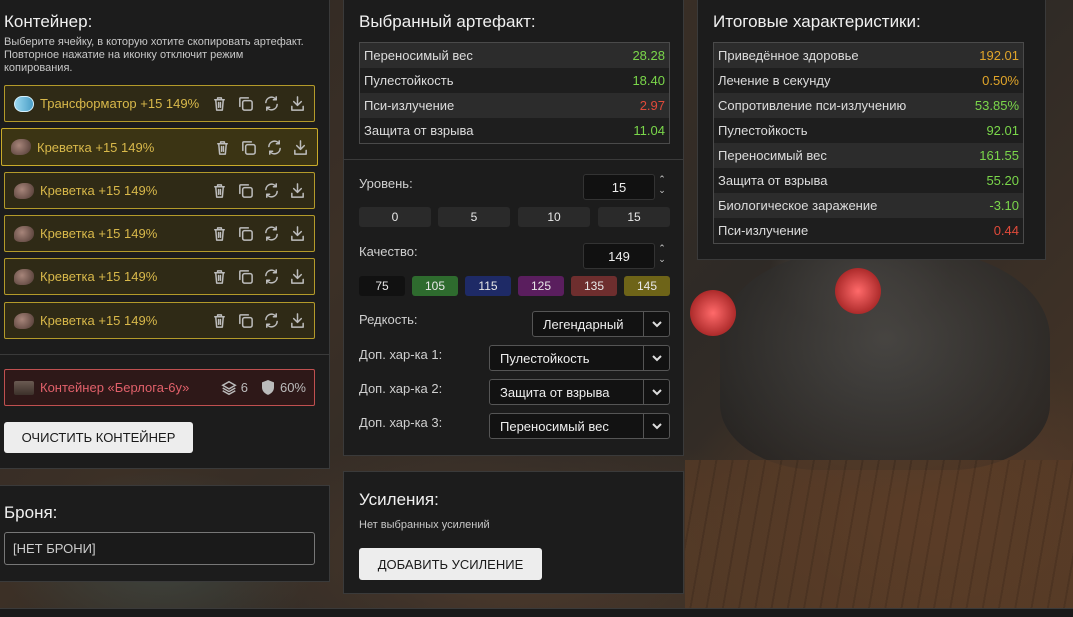  Describe the element at coordinates (555, 392) in the screenshot. I see `extra2-value: Защита от взрыва` at that location.